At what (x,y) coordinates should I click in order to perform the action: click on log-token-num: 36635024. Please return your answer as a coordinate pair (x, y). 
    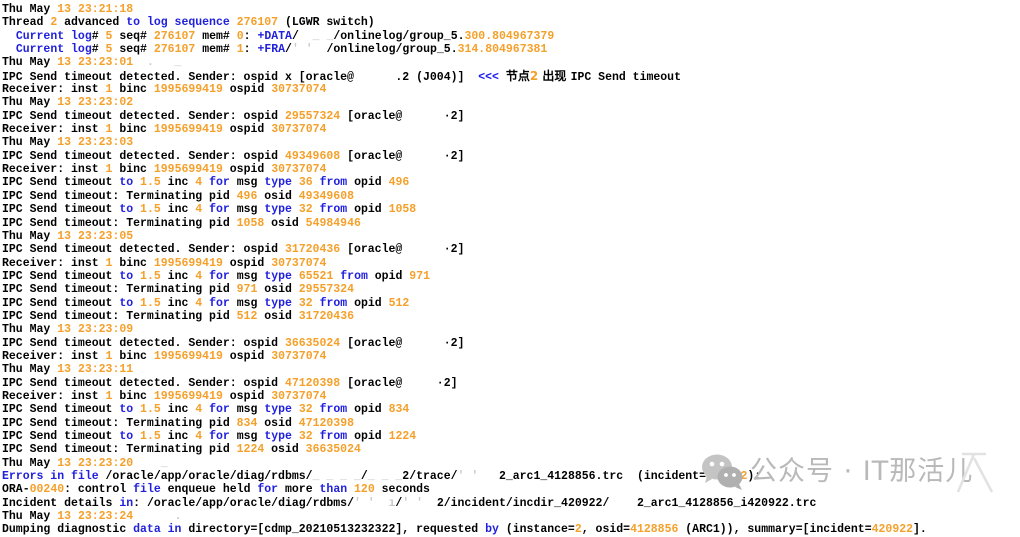
    Looking at the image, I should click on (312, 343).